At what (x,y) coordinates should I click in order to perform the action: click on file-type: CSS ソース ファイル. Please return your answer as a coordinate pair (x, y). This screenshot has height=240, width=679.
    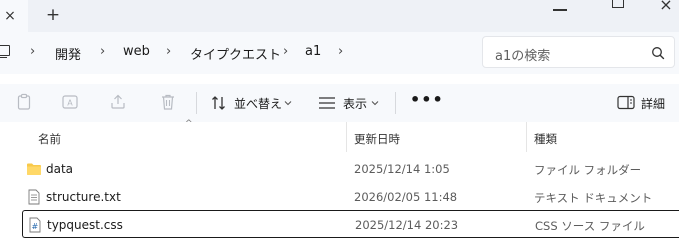
    Looking at the image, I should click on (590, 226).